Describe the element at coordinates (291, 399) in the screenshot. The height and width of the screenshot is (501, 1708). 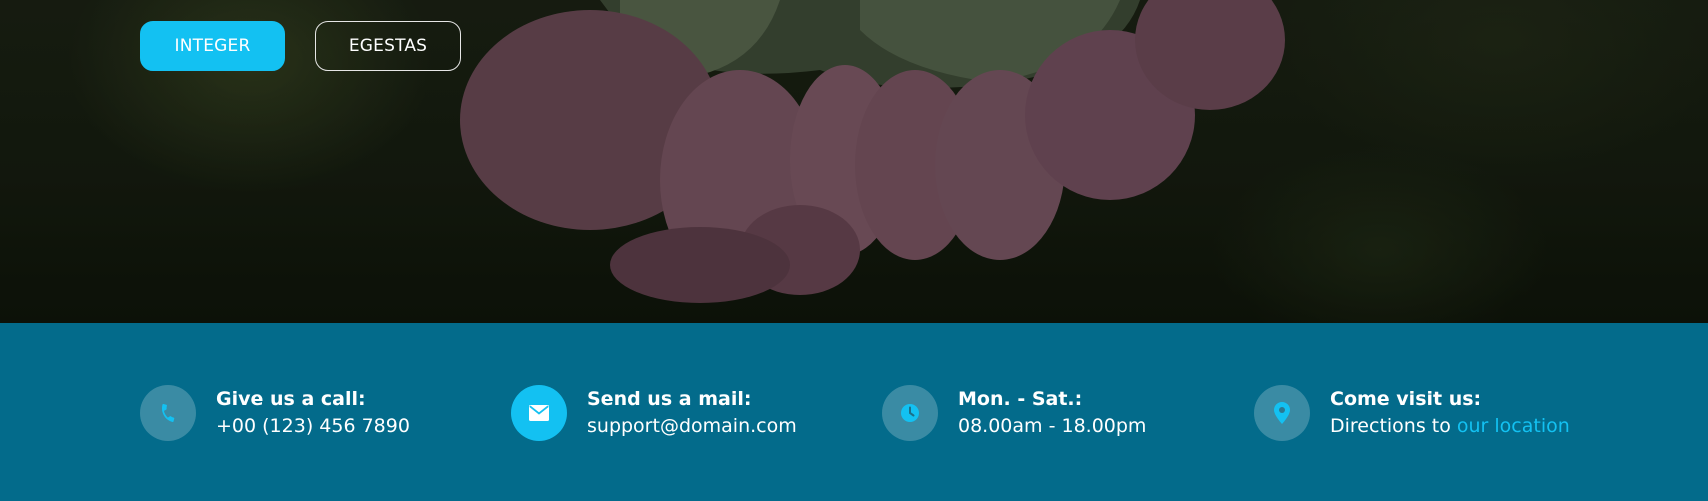
I see `contact-phone-title: Give us a call:` at that location.